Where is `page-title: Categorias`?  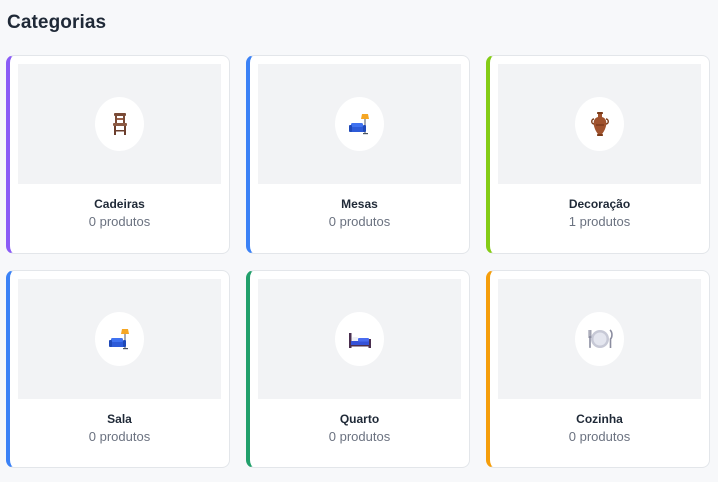 page-title: Categorias is located at coordinates (57, 22).